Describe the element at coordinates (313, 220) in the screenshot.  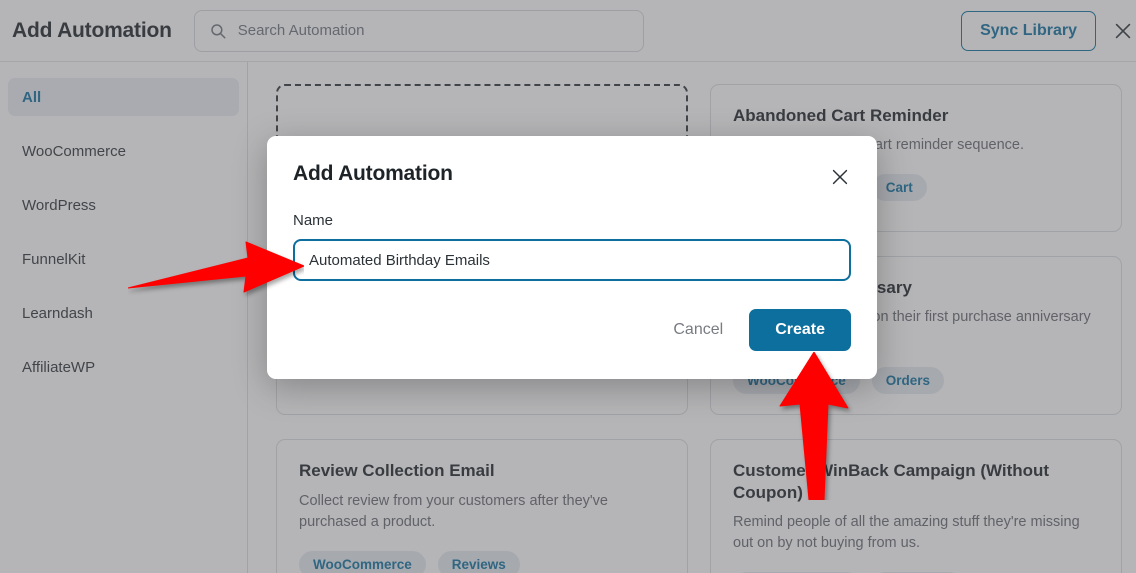
I see `name-field-label: Name` at that location.